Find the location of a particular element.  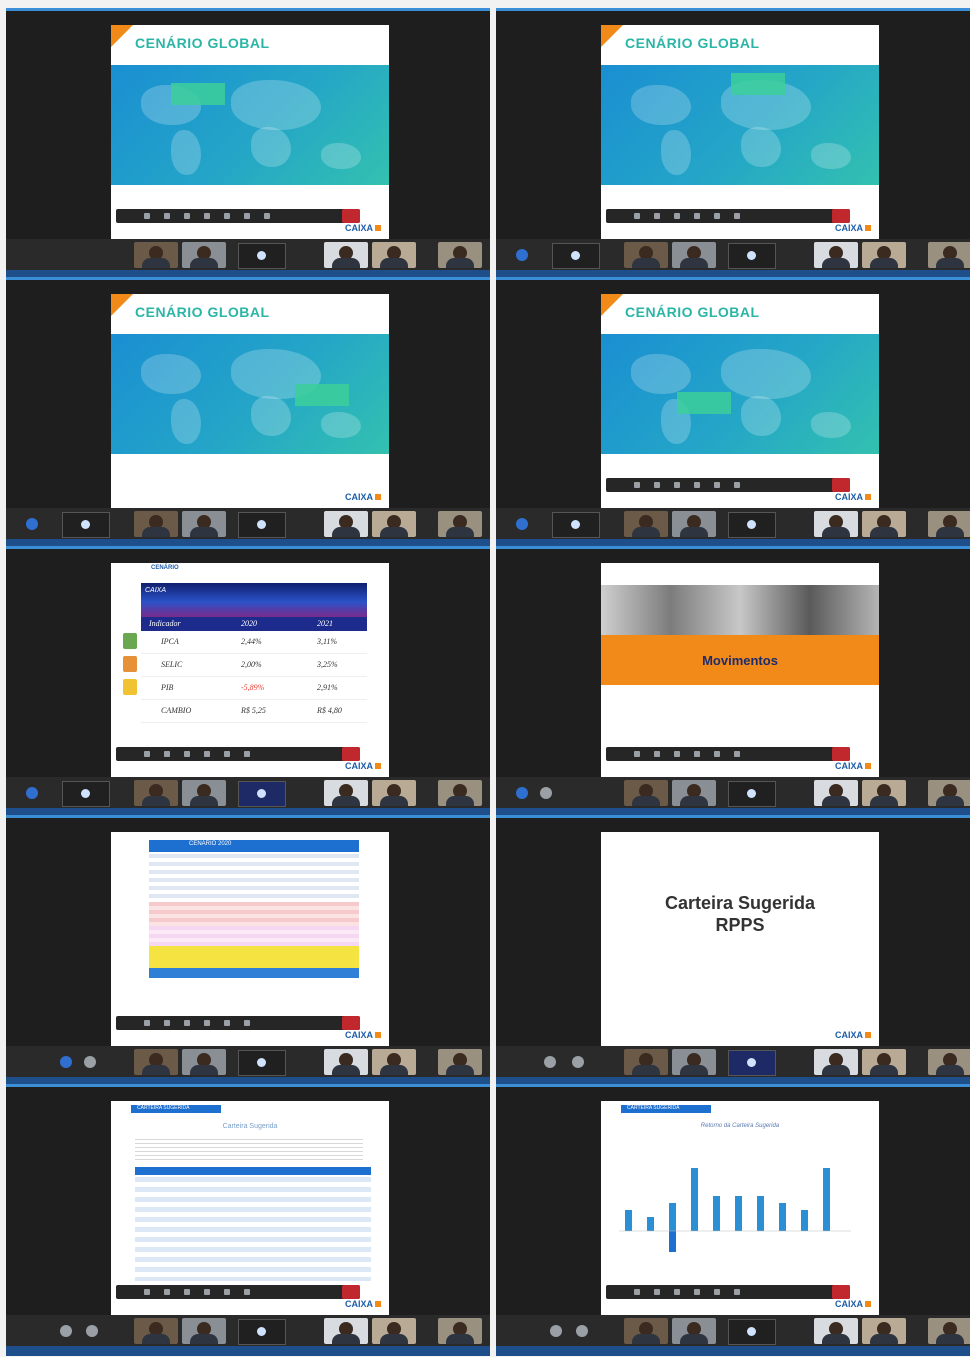

slide-title: Carteira Sugerida RPPS is located at coordinates (740, 914).